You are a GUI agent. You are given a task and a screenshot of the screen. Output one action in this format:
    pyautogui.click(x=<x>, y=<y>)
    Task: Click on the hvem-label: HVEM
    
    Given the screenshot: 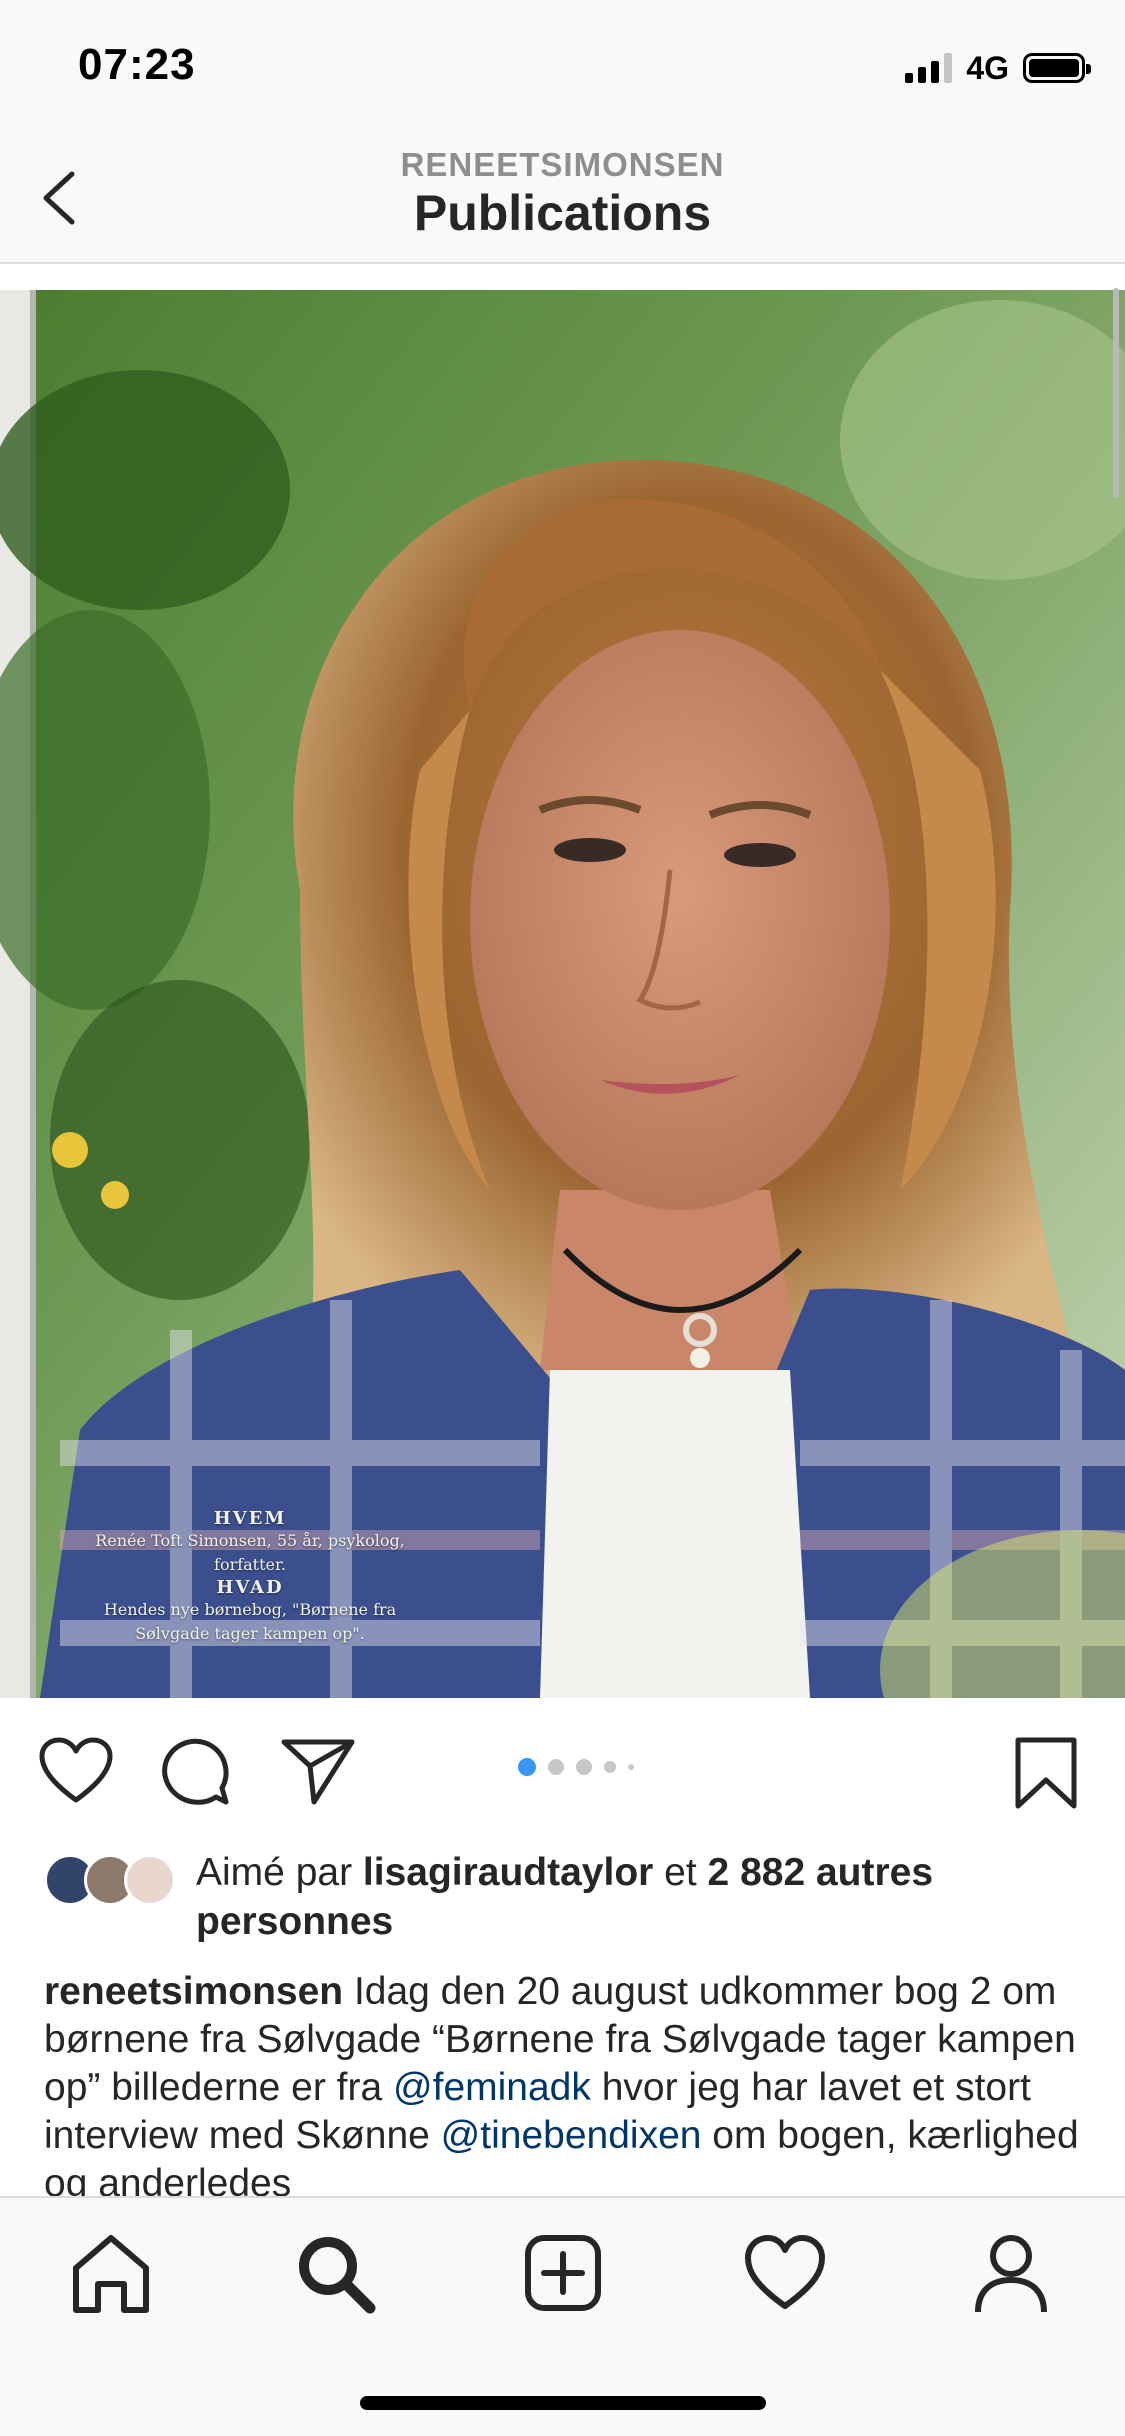 What is the action you would take?
    pyautogui.click(x=250, y=1518)
    